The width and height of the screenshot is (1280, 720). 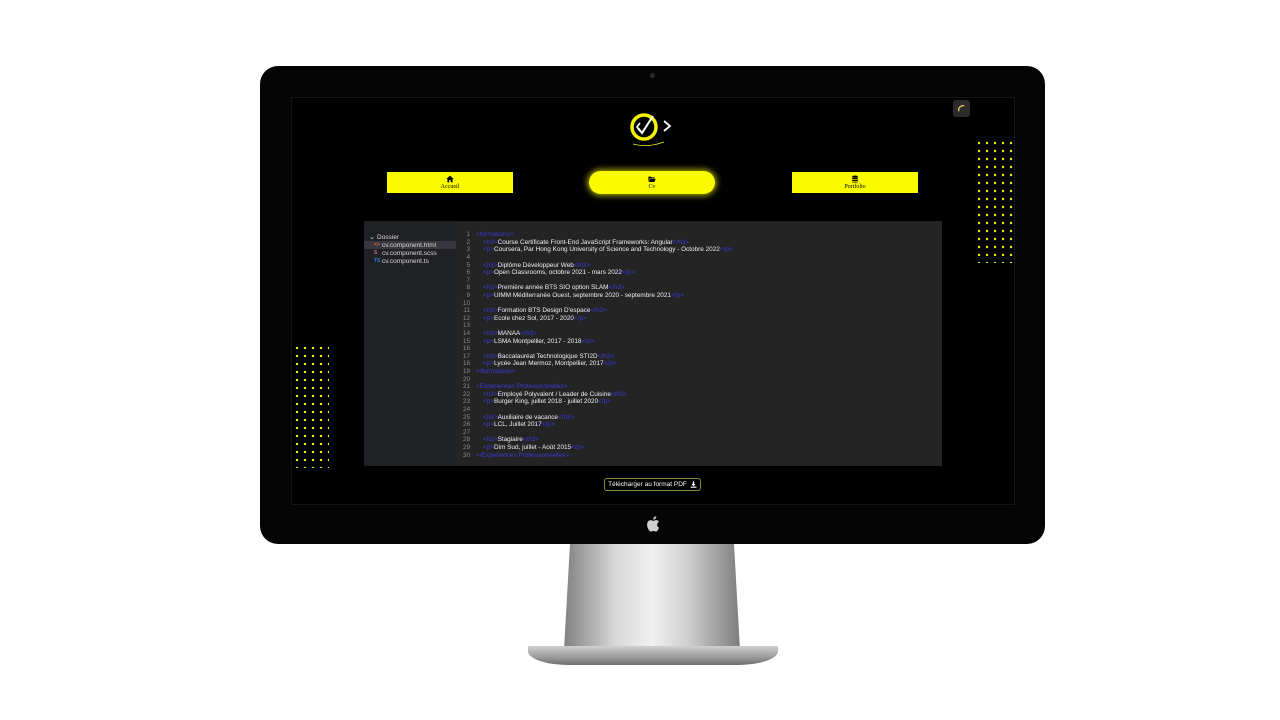 I want to click on database-icon, so click(x=855, y=179).